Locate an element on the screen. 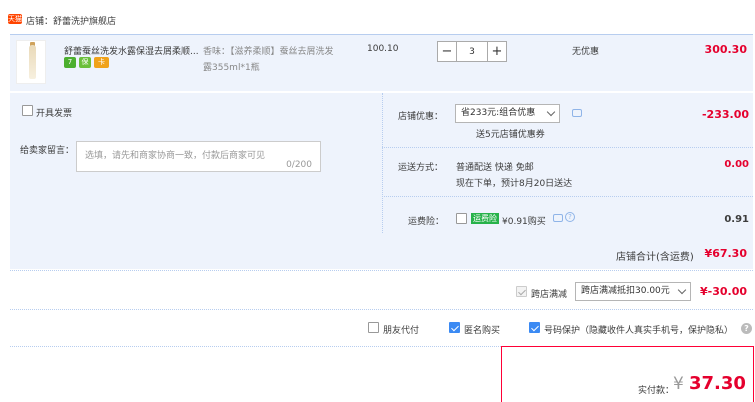 Image resolution: width=755 pixels, height=402 pixels. insurance-tag: 运费险 is located at coordinates (485, 218).